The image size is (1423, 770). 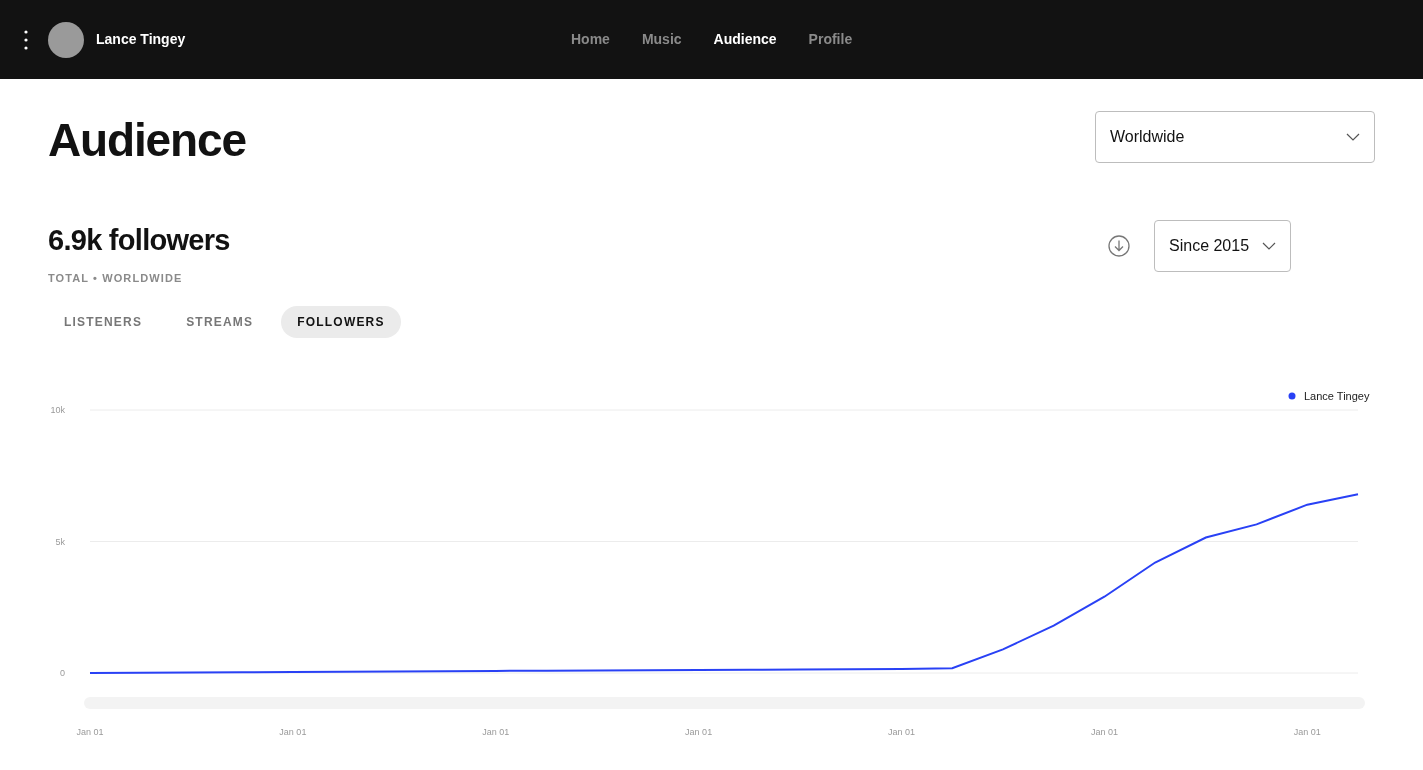 I want to click on y-tick-label: 5k, so click(x=60, y=541).